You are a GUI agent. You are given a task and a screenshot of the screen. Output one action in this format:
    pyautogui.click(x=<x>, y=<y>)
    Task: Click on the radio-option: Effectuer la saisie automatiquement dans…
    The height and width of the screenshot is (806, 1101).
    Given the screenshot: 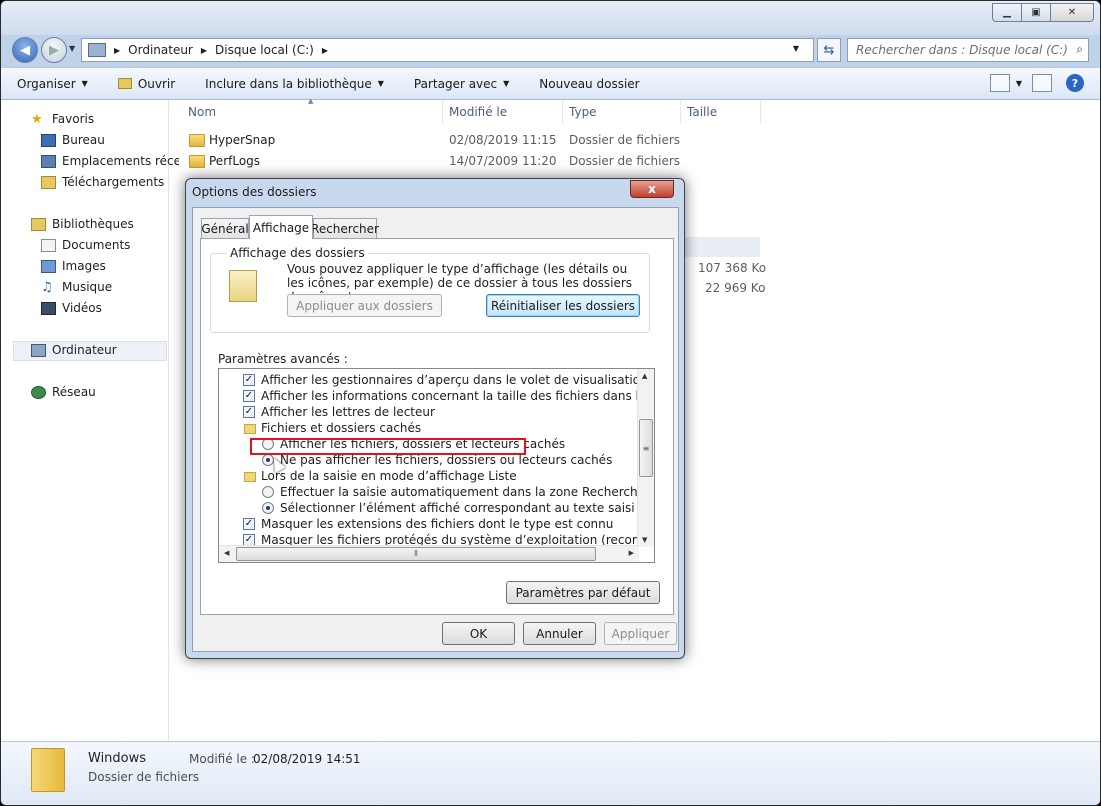 What is the action you would take?
    pyautogui.click(x=434, y=492)
    